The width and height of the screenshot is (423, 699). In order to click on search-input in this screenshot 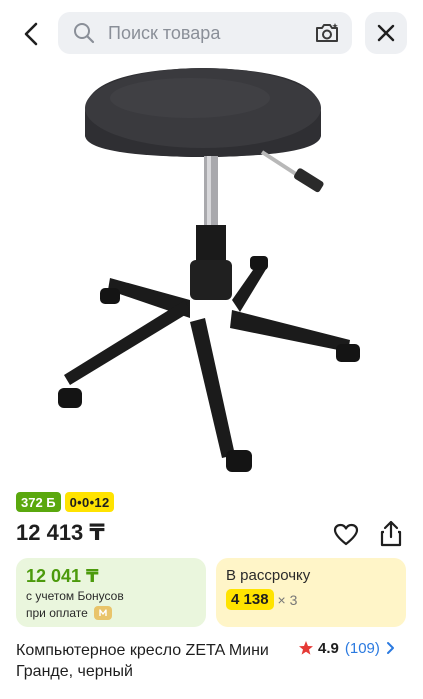, I will do `click(203, 33)`.